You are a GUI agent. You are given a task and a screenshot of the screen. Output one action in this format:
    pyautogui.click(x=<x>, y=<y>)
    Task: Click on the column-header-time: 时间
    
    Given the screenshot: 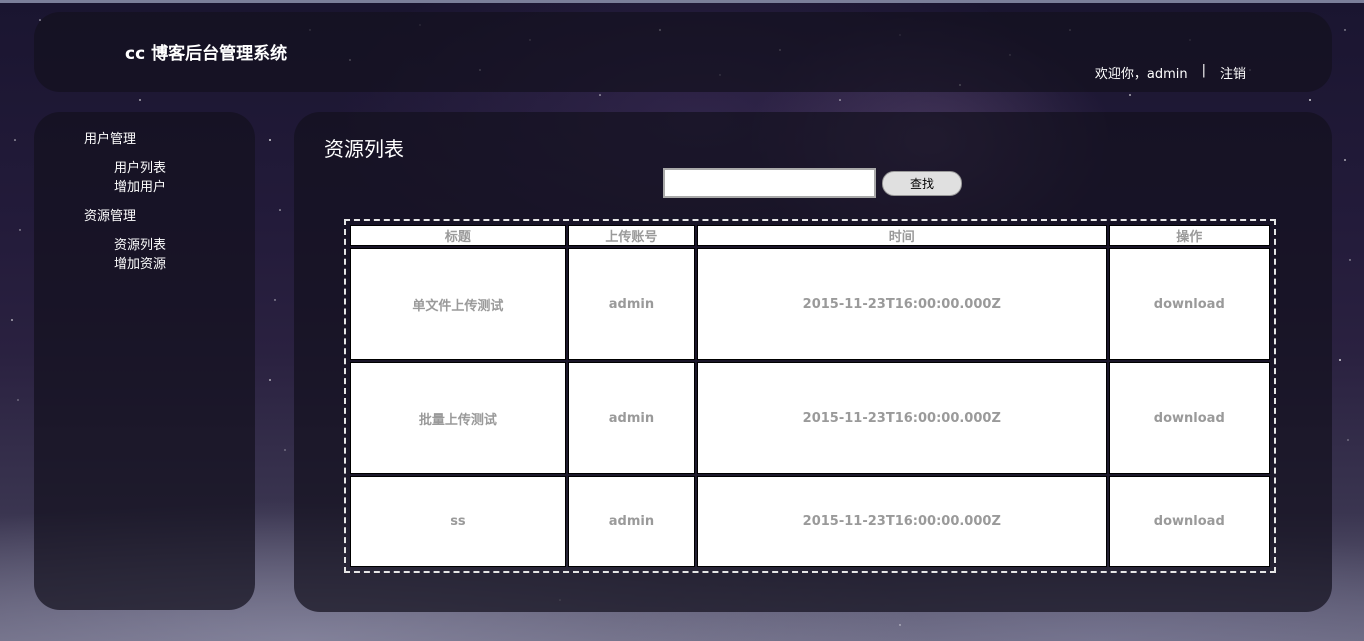 What is the action you would take?
    pyautogui.click(x=901, y=235)
    